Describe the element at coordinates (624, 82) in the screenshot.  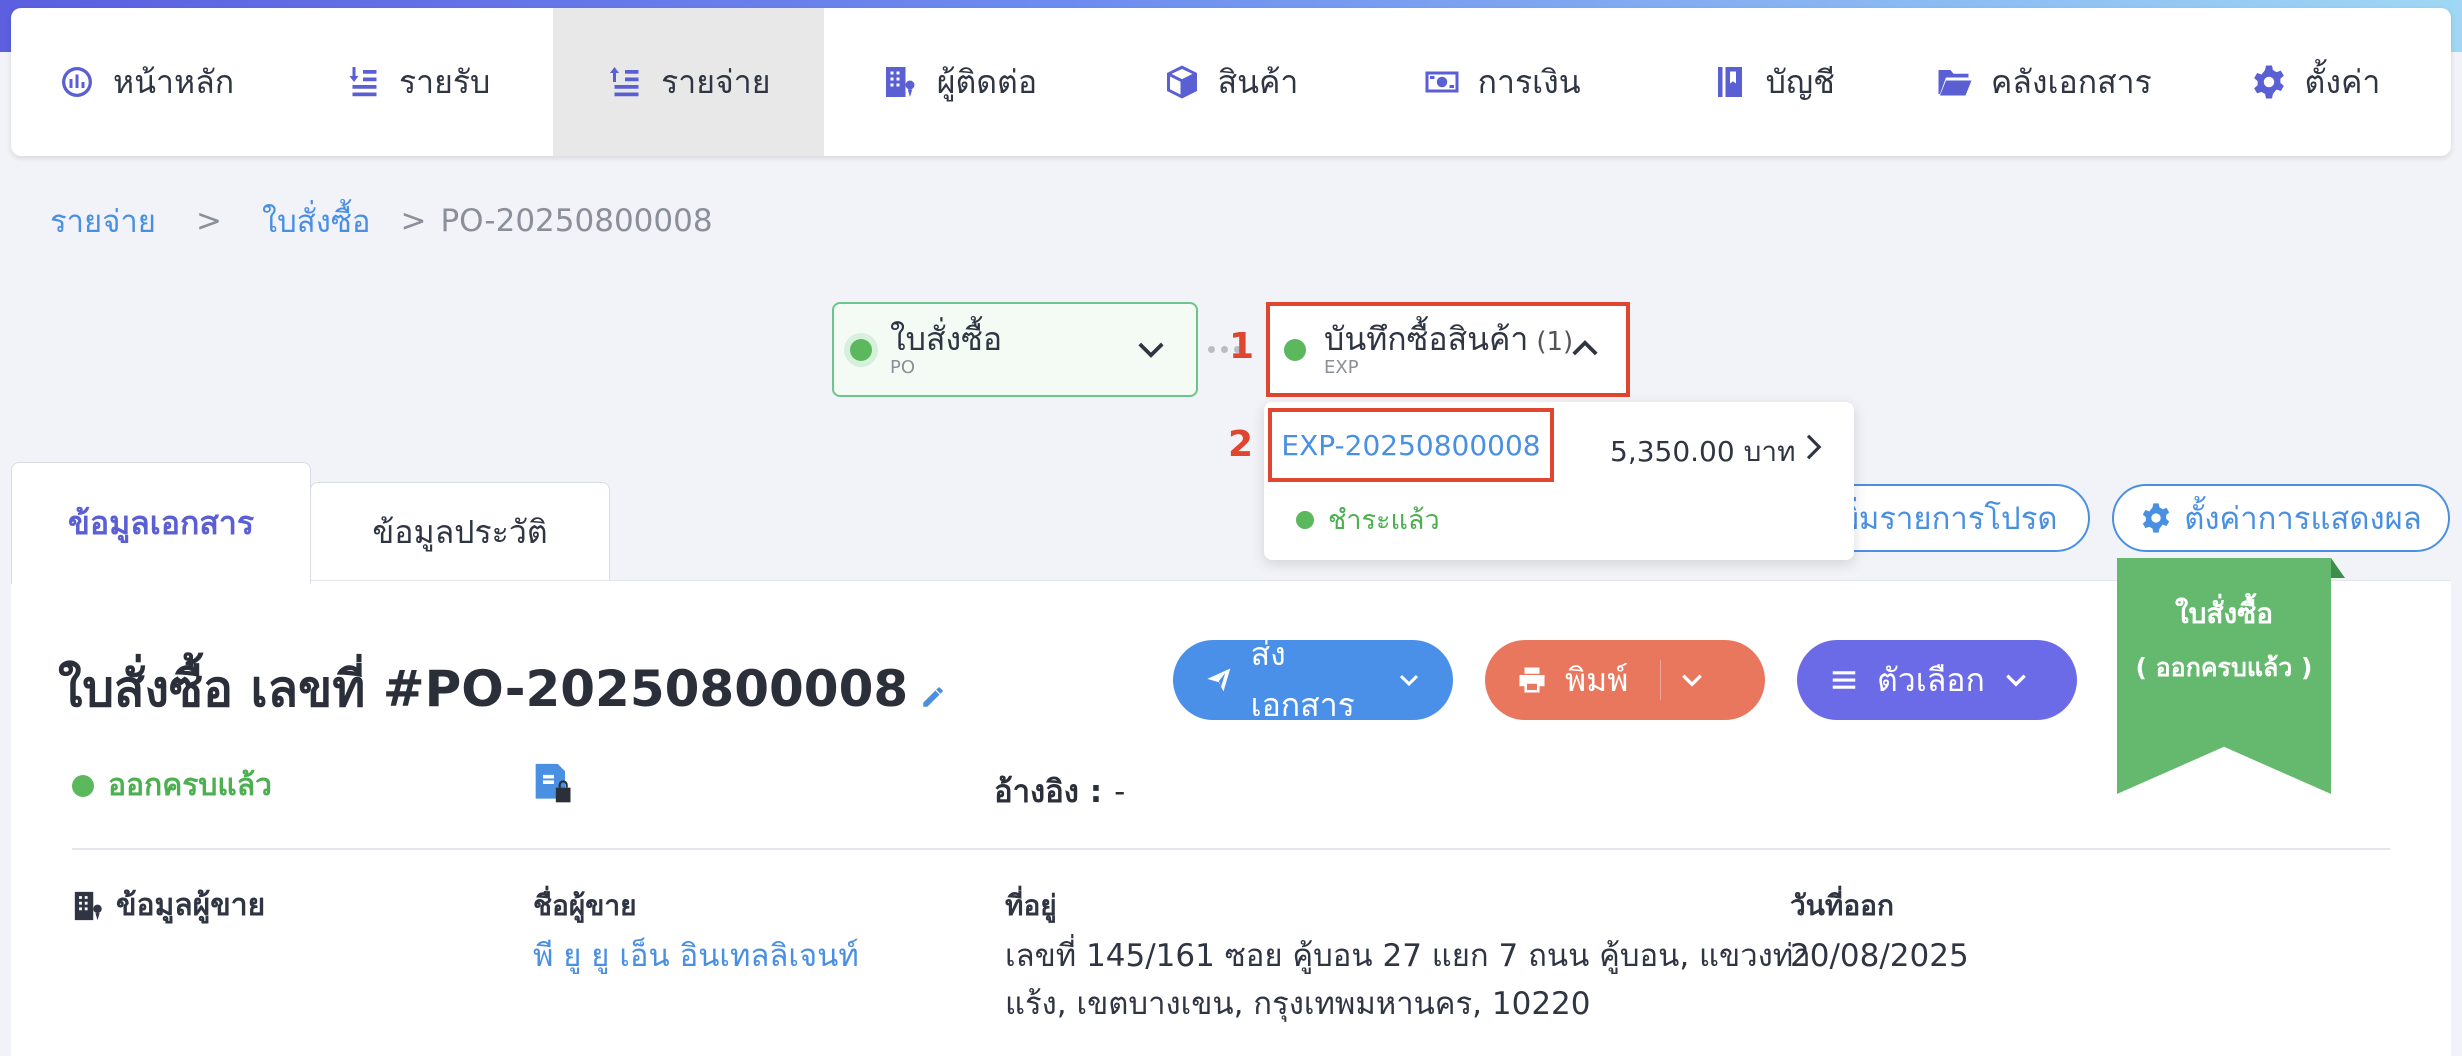
I see `expense-icon` at that location.